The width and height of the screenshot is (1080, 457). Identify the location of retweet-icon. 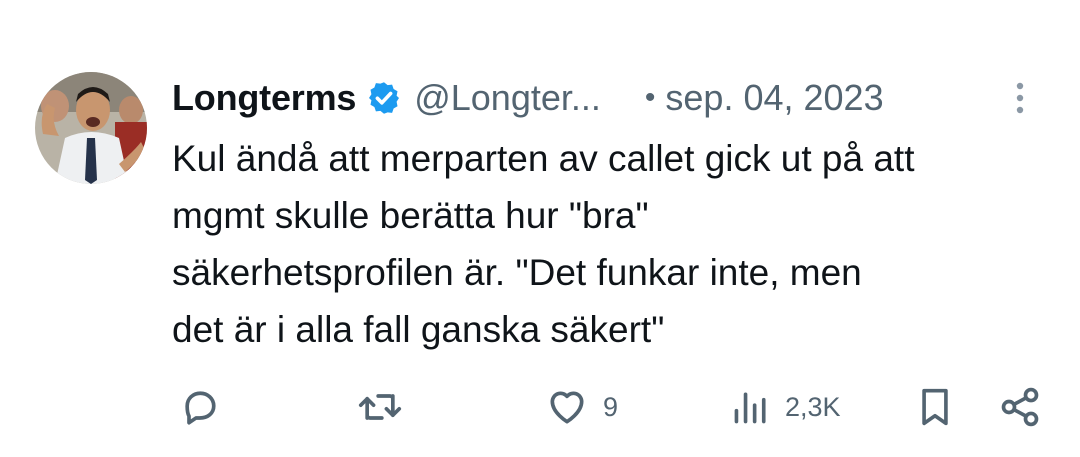
(380, 407).